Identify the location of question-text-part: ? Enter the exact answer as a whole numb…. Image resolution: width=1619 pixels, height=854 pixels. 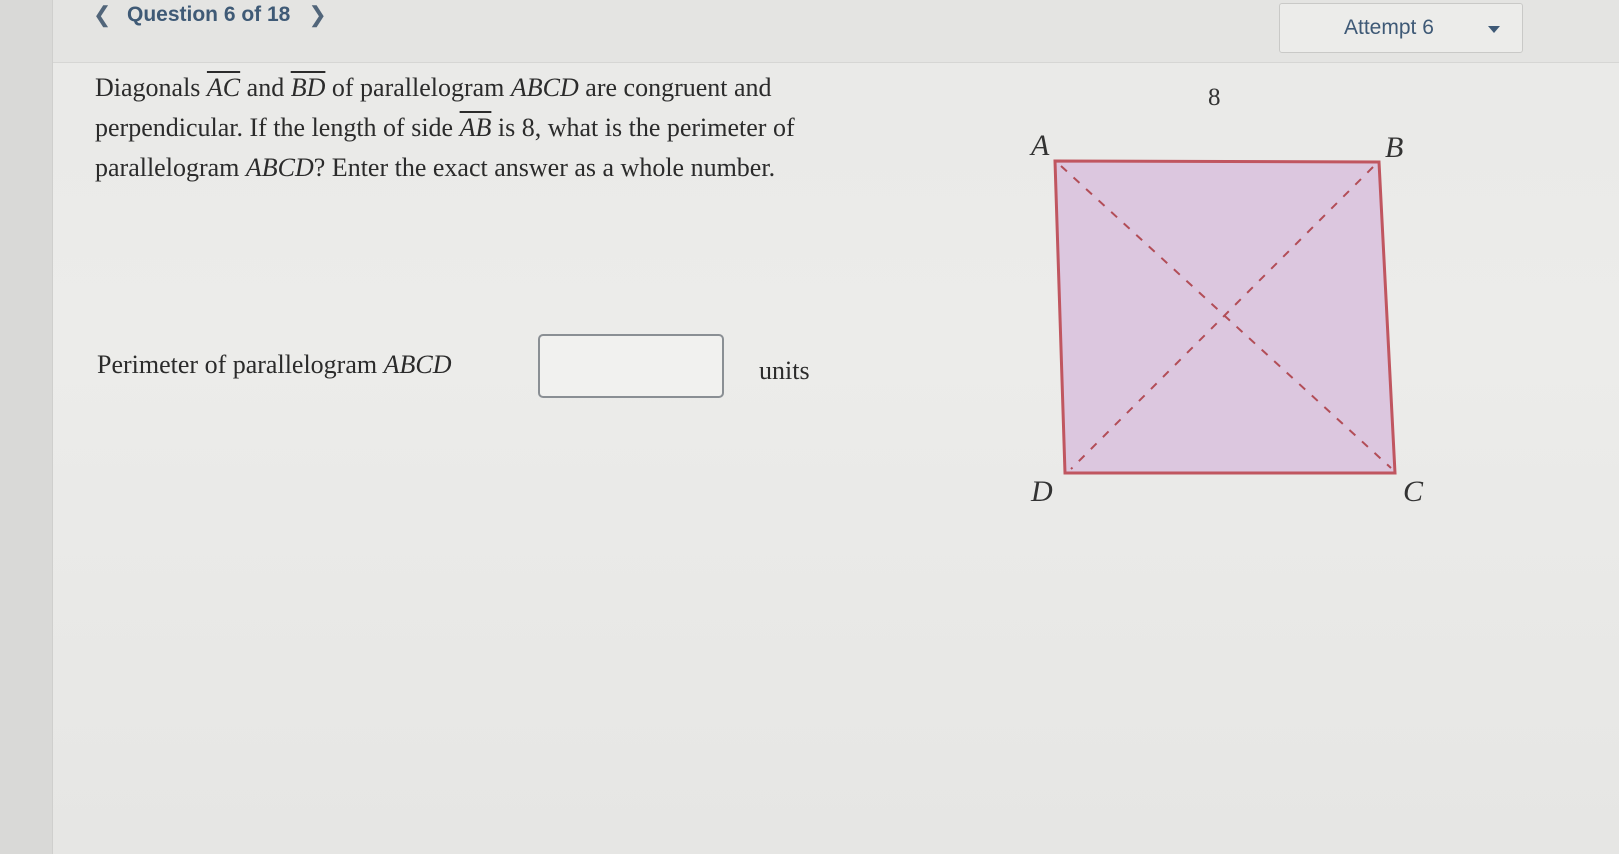
(544, 167).